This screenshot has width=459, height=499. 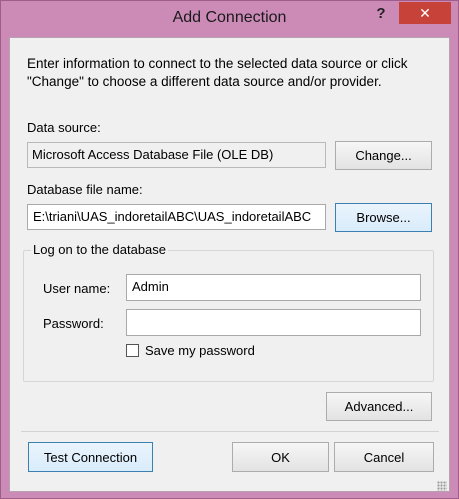 I want to click on save-password-label: Save my password, so click(x=200, y=350).